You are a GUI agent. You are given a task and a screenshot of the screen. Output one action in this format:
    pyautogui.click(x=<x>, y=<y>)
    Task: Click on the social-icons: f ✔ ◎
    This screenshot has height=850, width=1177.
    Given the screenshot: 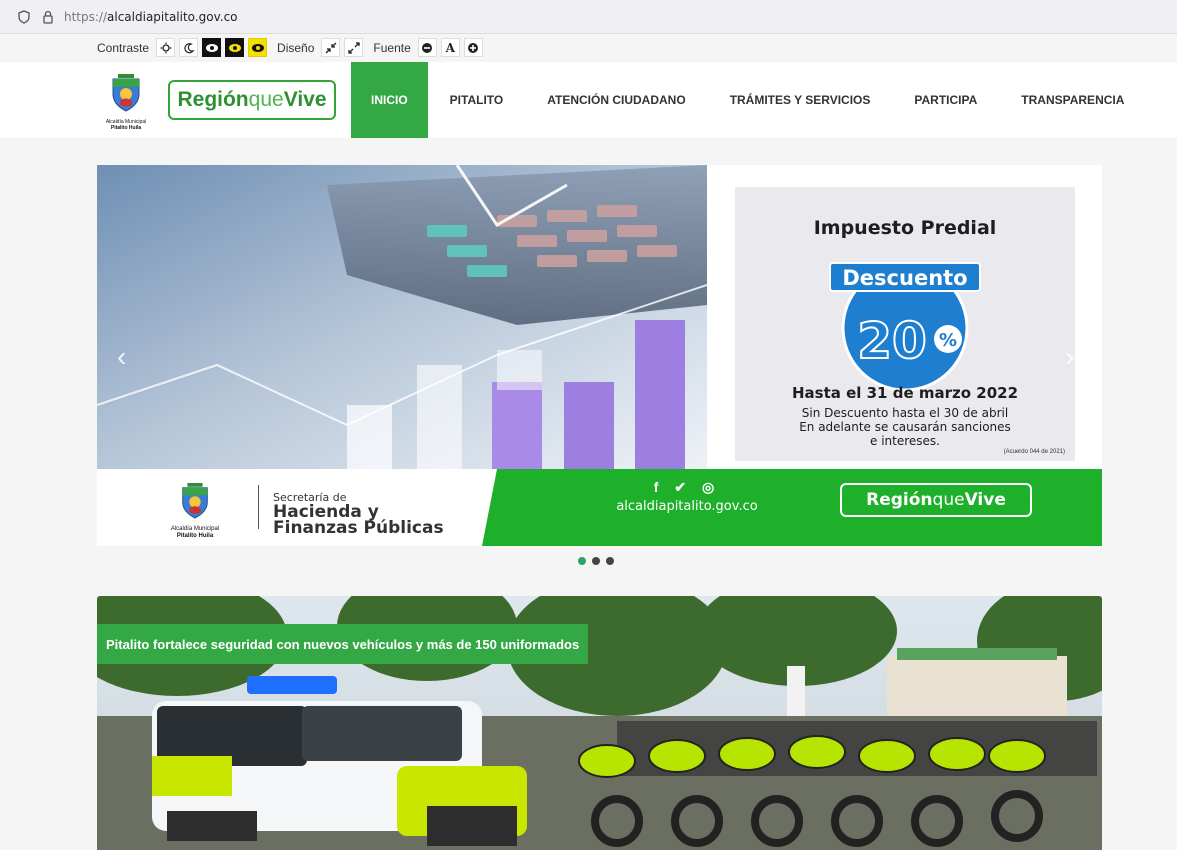 What is the action you would take?
    pyautogui.click(x=687, y=487)
    